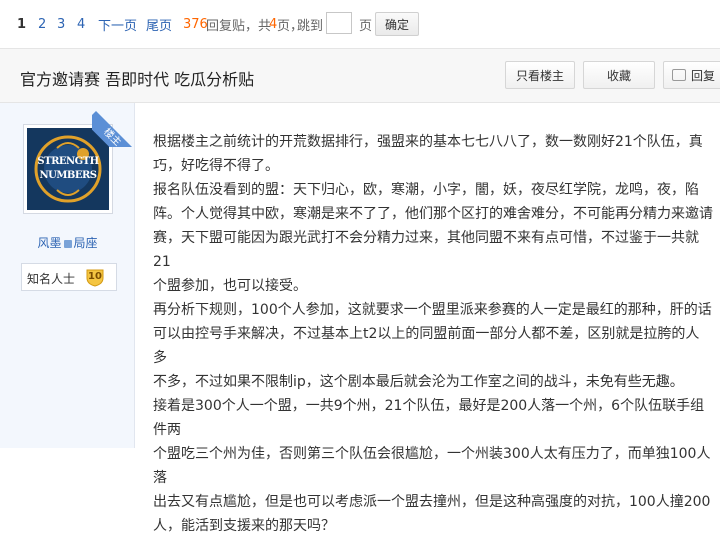 The image size is (720, 538). What do you see at coordinates (114, 129) in the screenshot?
I see `author-ribbon-label: 楼主` at bounding box center [114, 129].